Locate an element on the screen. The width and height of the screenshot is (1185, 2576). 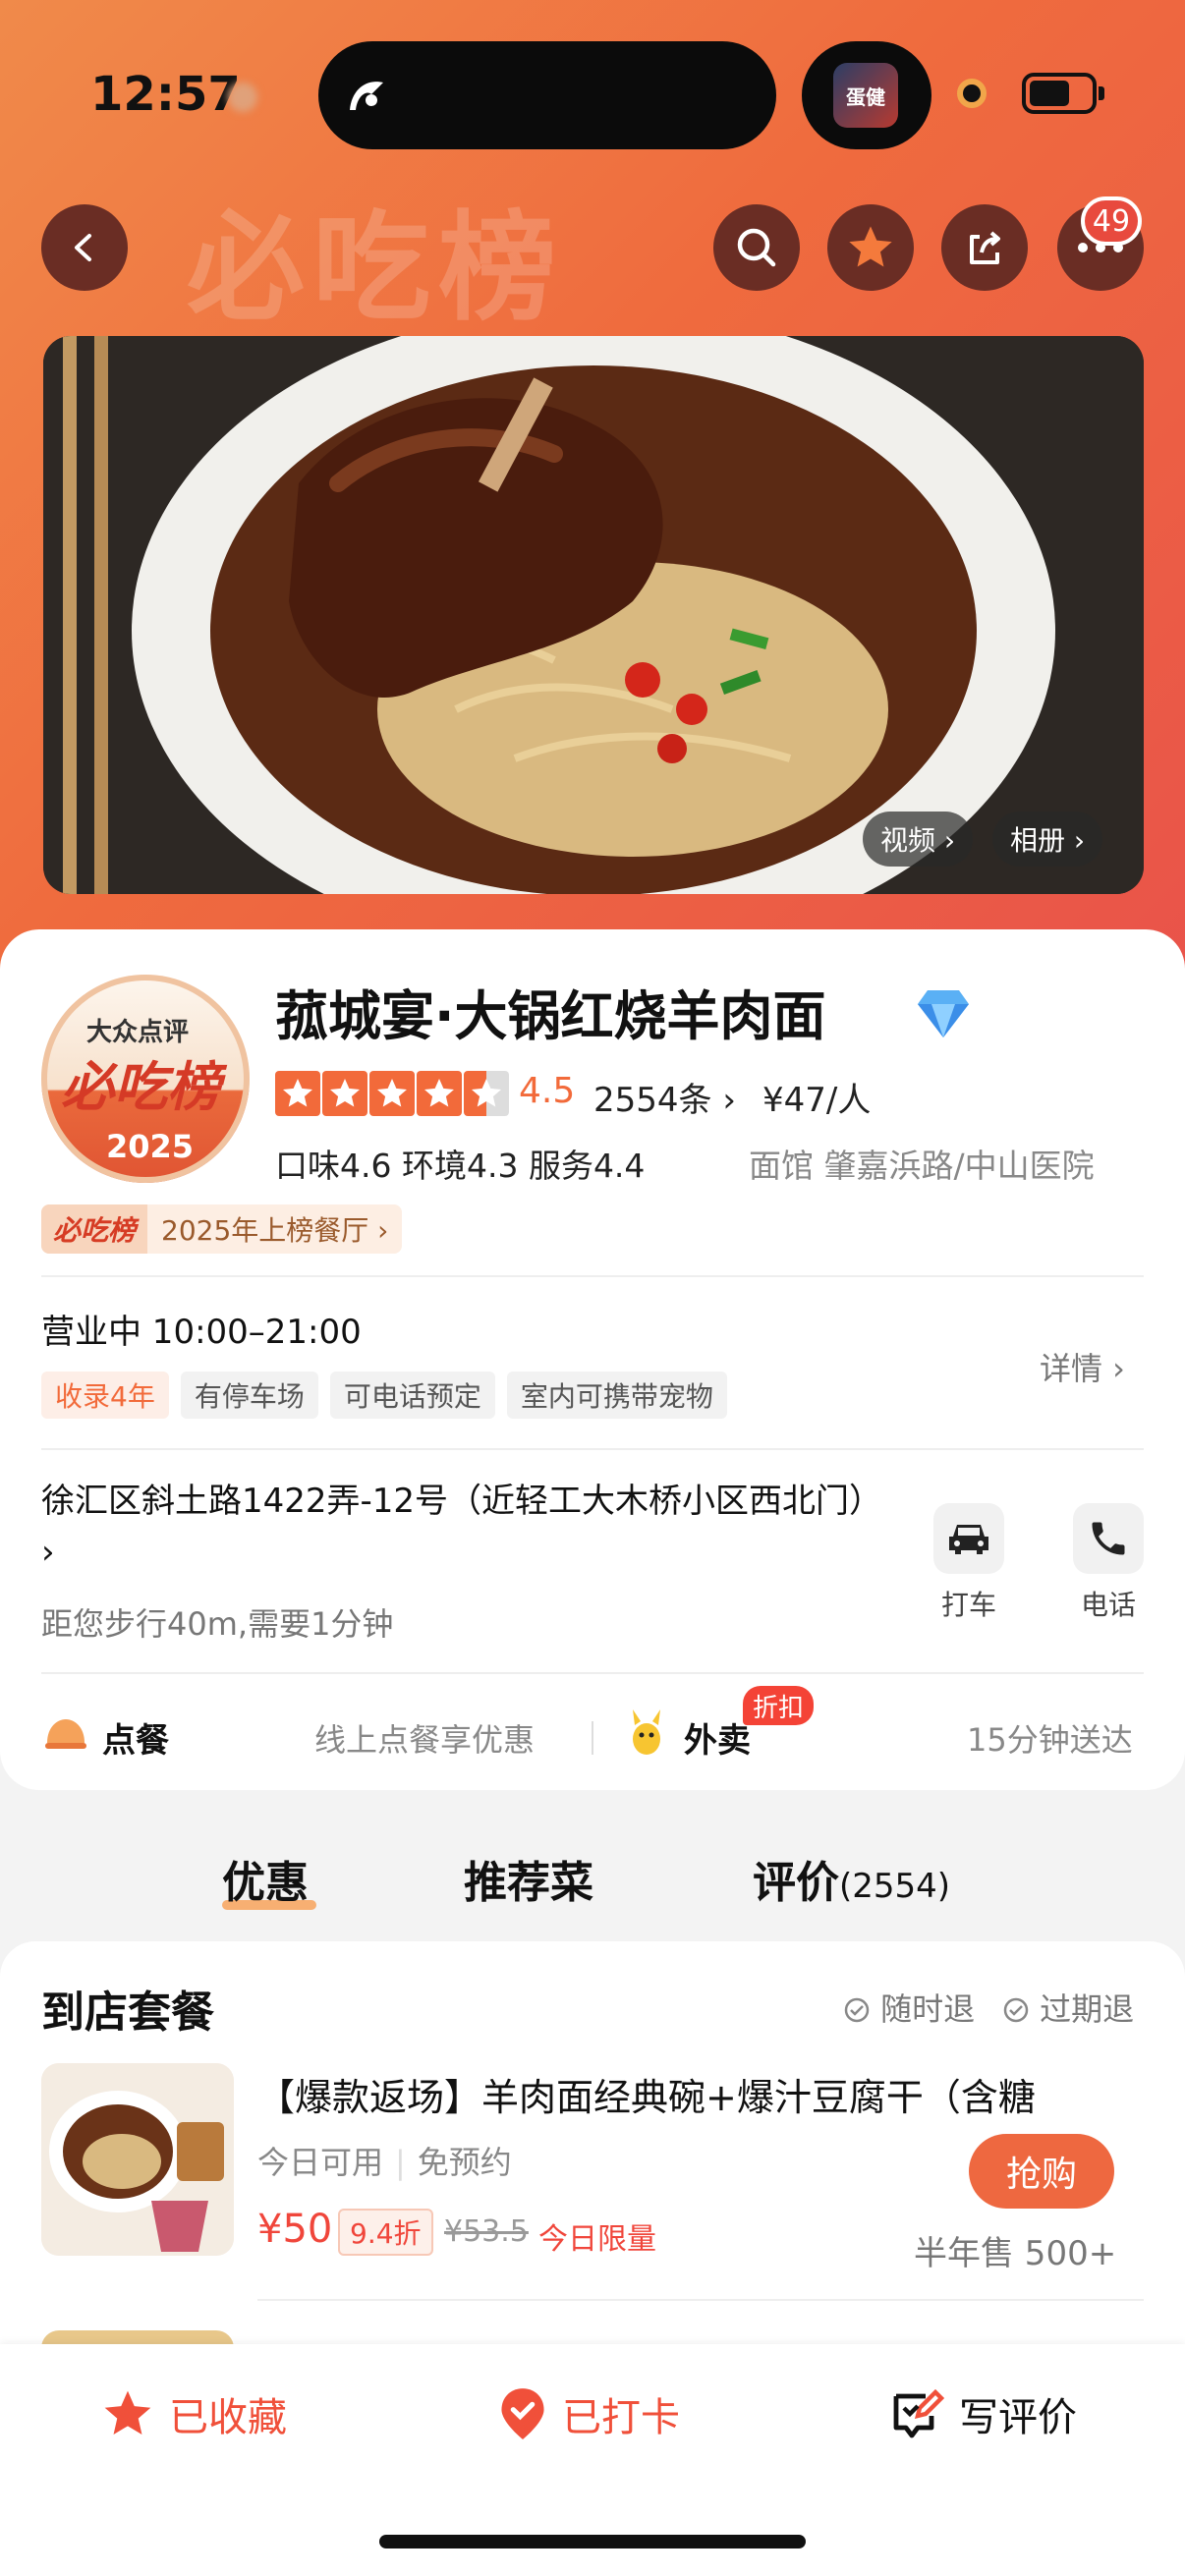
tab-reviews: 评价(2554) is located at coordinates (852, 1878).